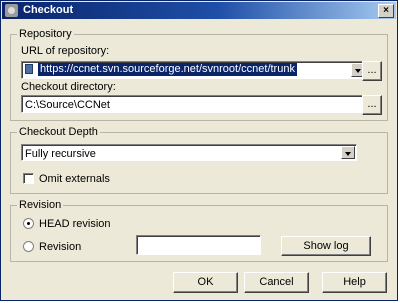  What do you see at coordinates (40, 205) in the screenshot?
I see `revision-legend: Revision` at bounding box center [40, 205].